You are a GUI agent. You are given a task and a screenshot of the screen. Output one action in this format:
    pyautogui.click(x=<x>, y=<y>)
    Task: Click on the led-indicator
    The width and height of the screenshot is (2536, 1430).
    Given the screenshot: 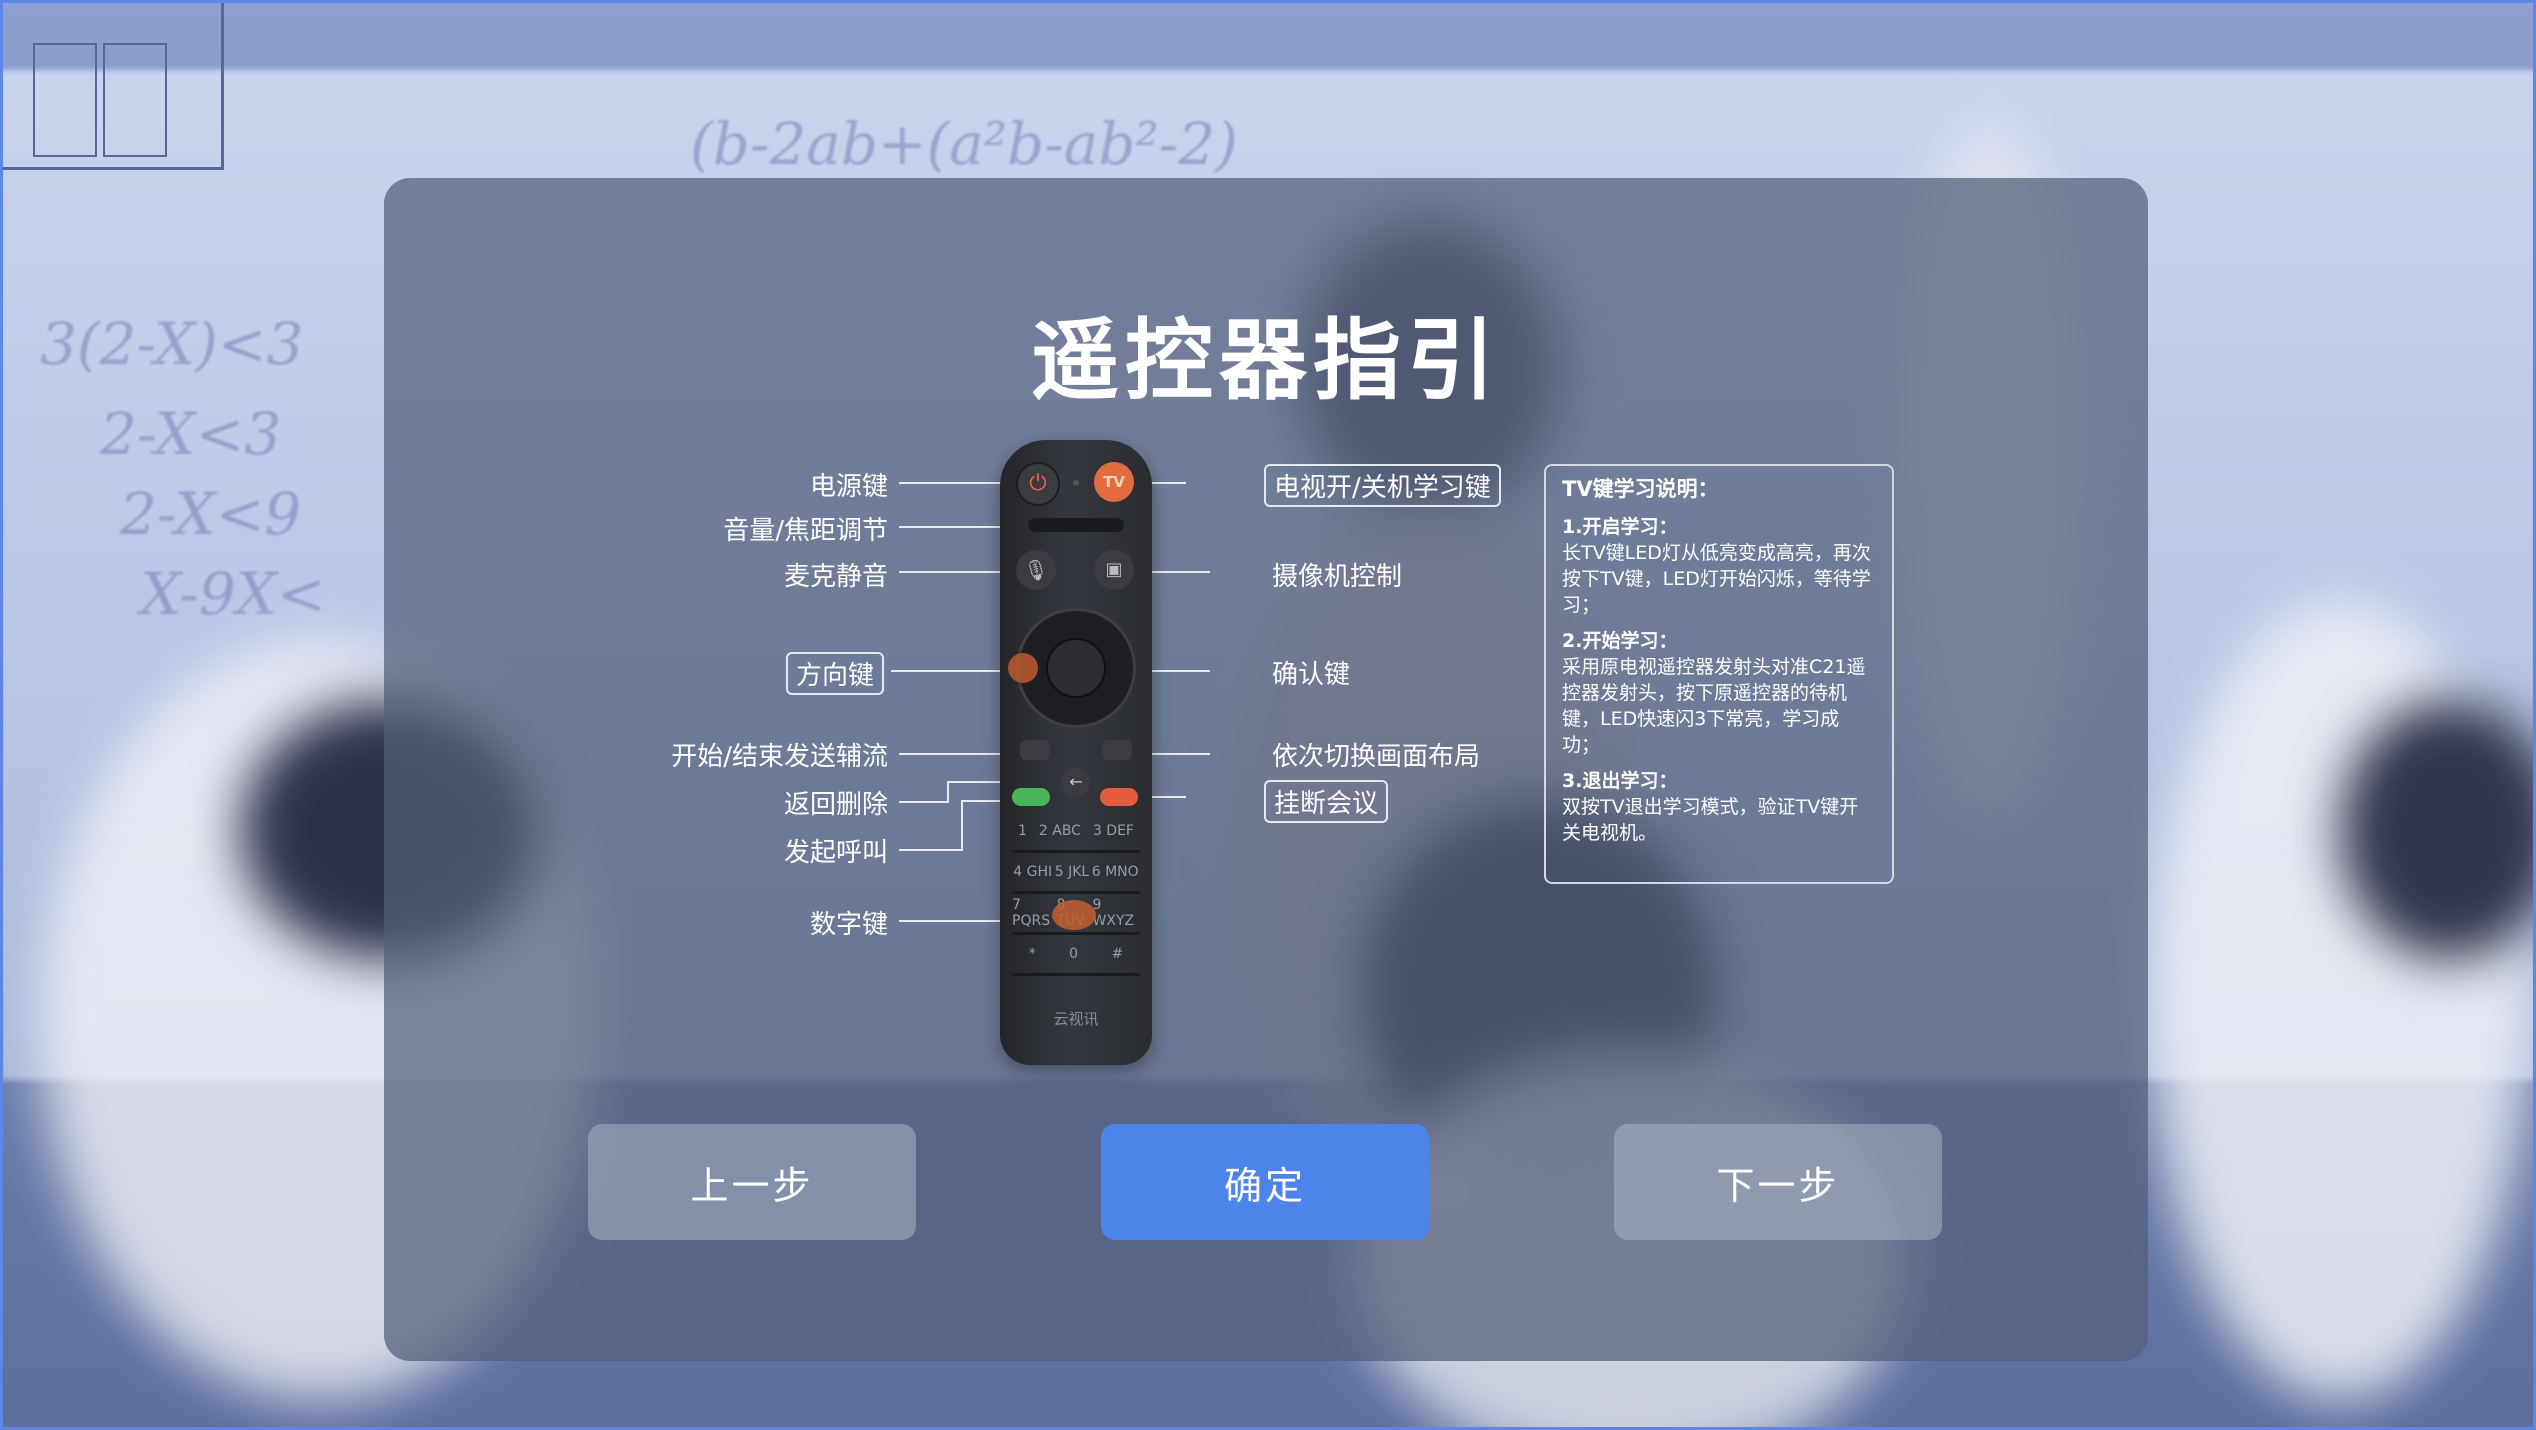 What is the action you would take?
    pyautogui.click(x=1076, y=483)
    